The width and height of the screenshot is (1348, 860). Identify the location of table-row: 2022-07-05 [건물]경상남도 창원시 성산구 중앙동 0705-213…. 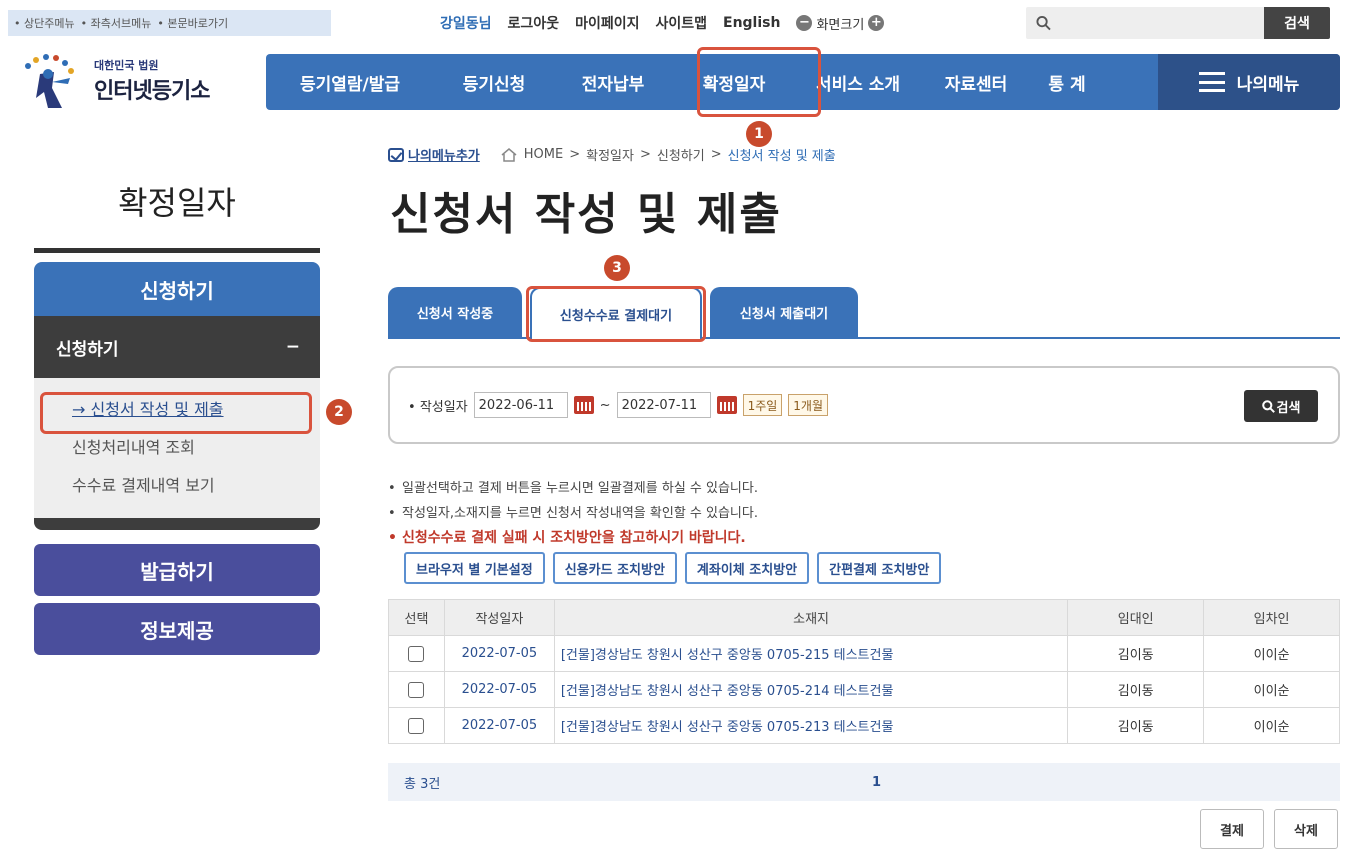
(864, 725).